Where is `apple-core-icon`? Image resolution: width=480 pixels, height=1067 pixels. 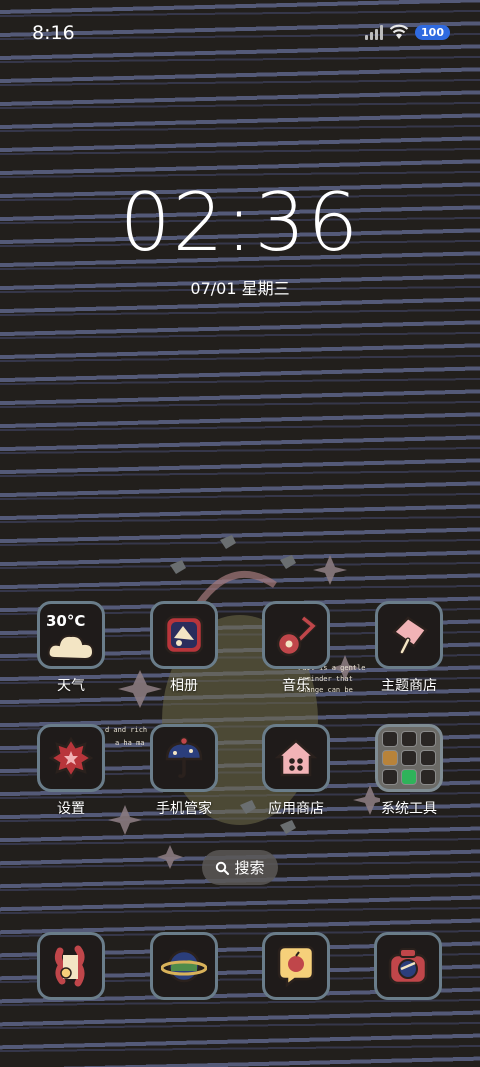
apple-core-icon is located at coordinates (71, 966).